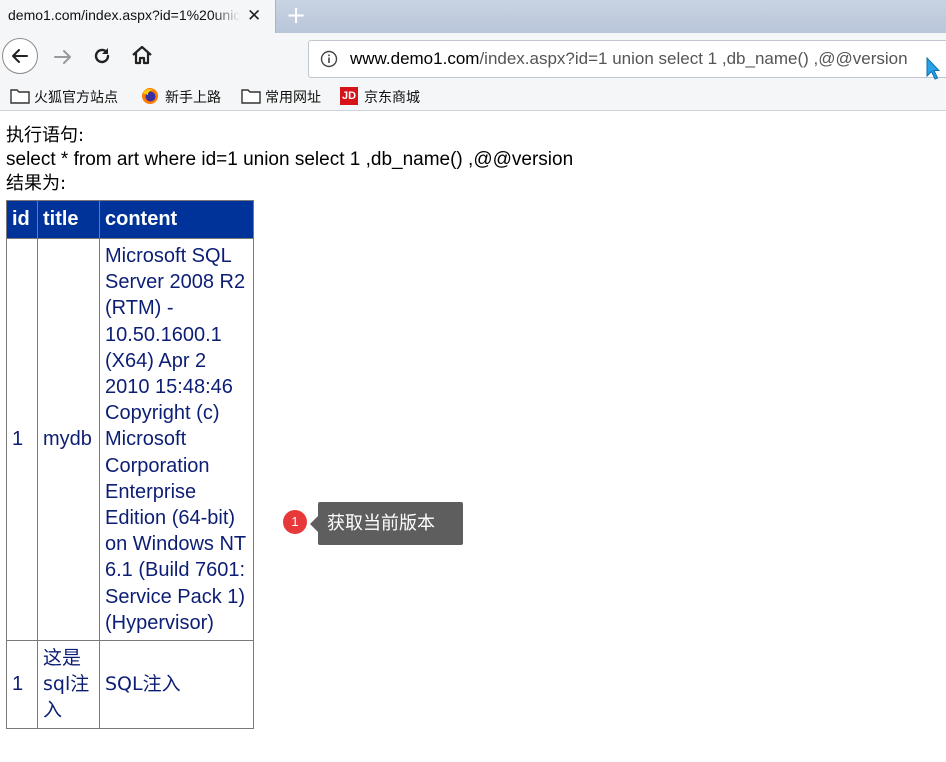  What do you see at coordinates (150, 96) in the screenshot?
I see `firefox-icon` at bounding box center [150, 96].